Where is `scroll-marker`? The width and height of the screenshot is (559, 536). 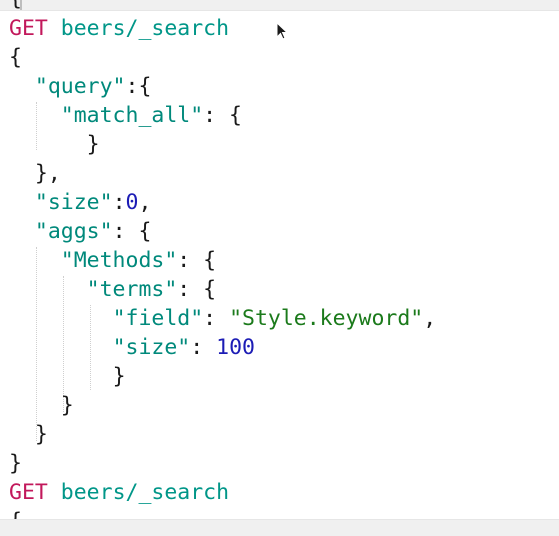 scroll-marker is located at coordinates (21, 5).